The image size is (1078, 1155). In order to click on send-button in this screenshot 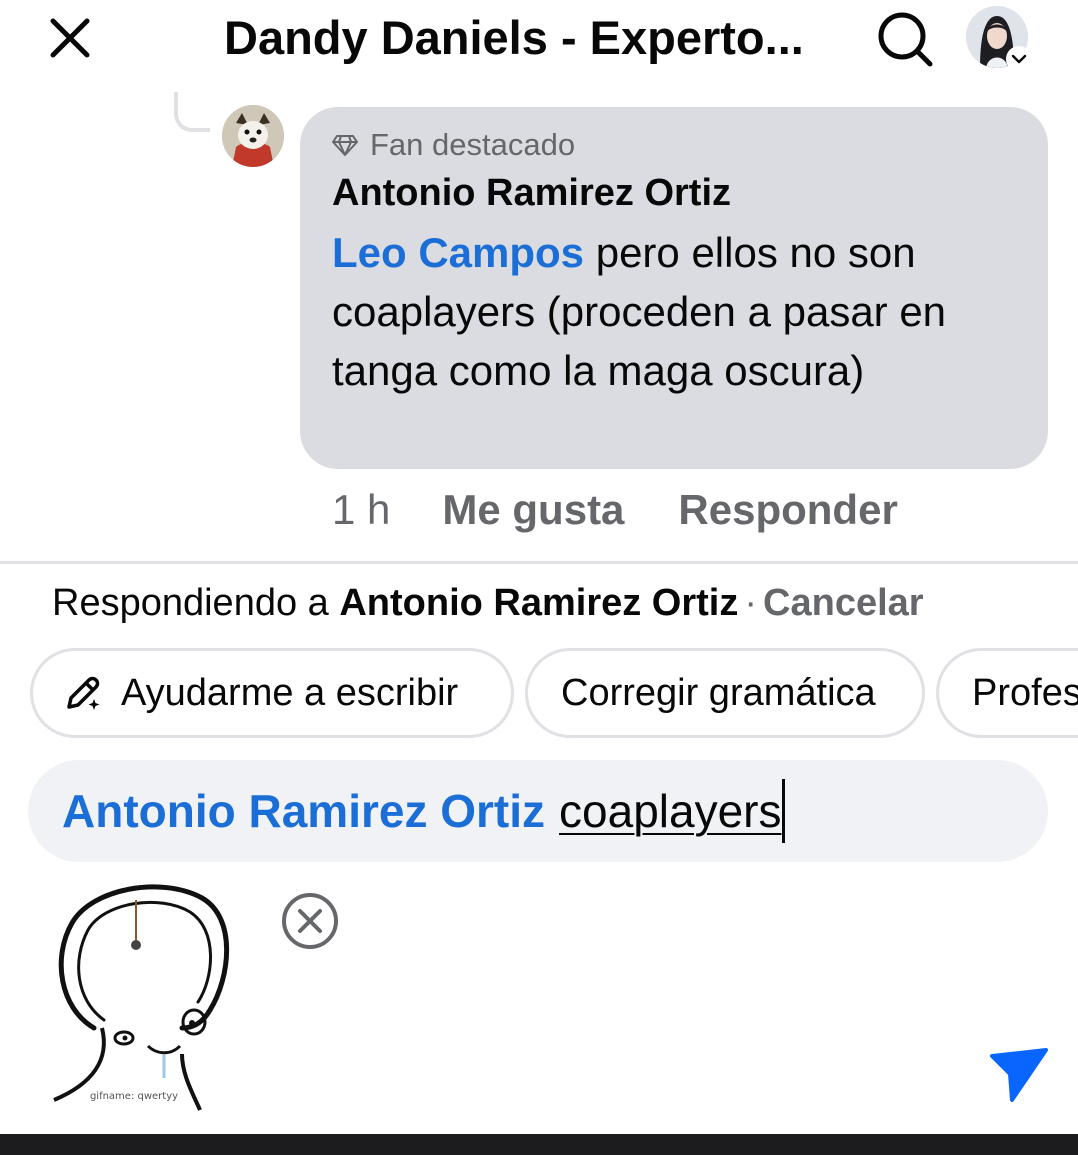, I will do `click(1019, 1075)`.